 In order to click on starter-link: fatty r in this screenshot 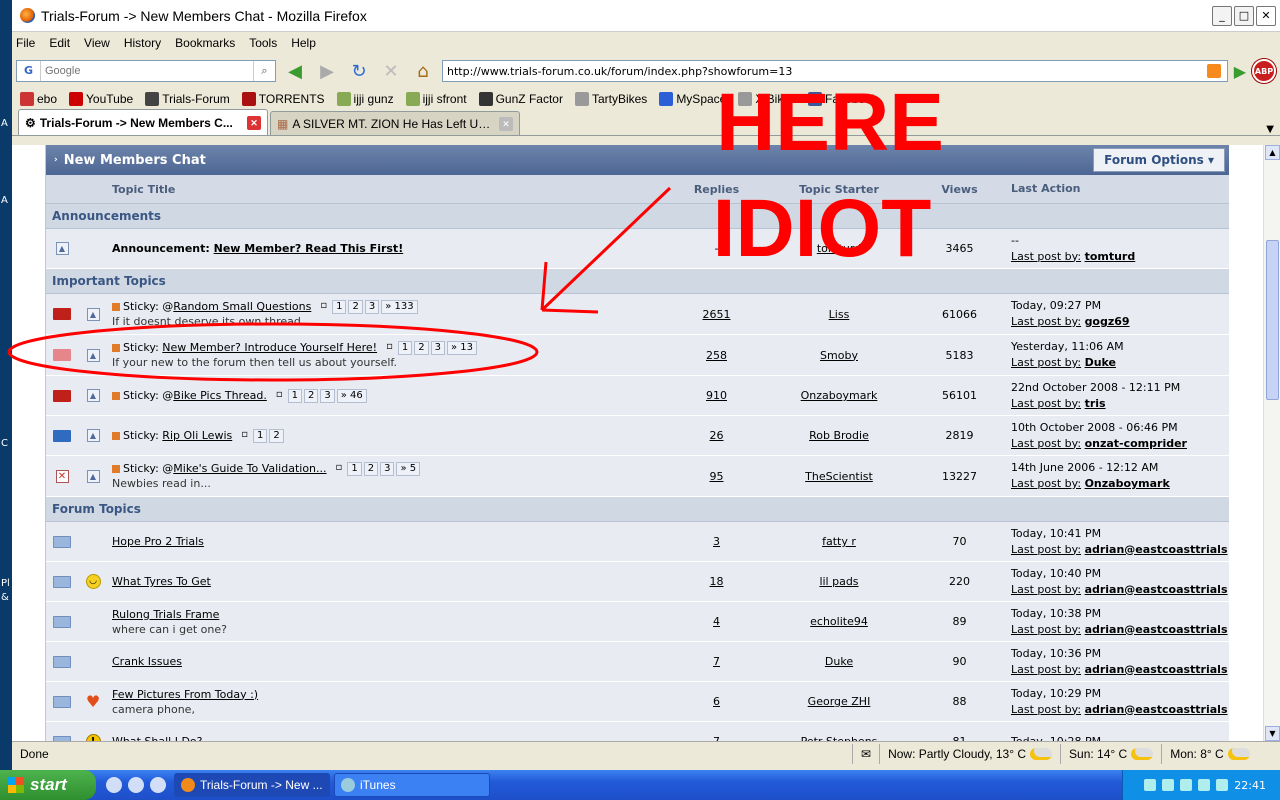, I will do `click(839, 541)`.